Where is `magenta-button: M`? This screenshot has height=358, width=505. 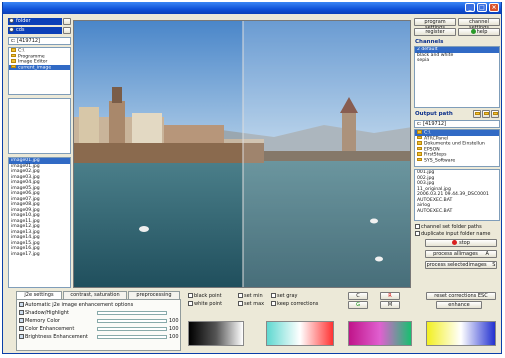
magenta-button: M is located at coordinates (390, 305).